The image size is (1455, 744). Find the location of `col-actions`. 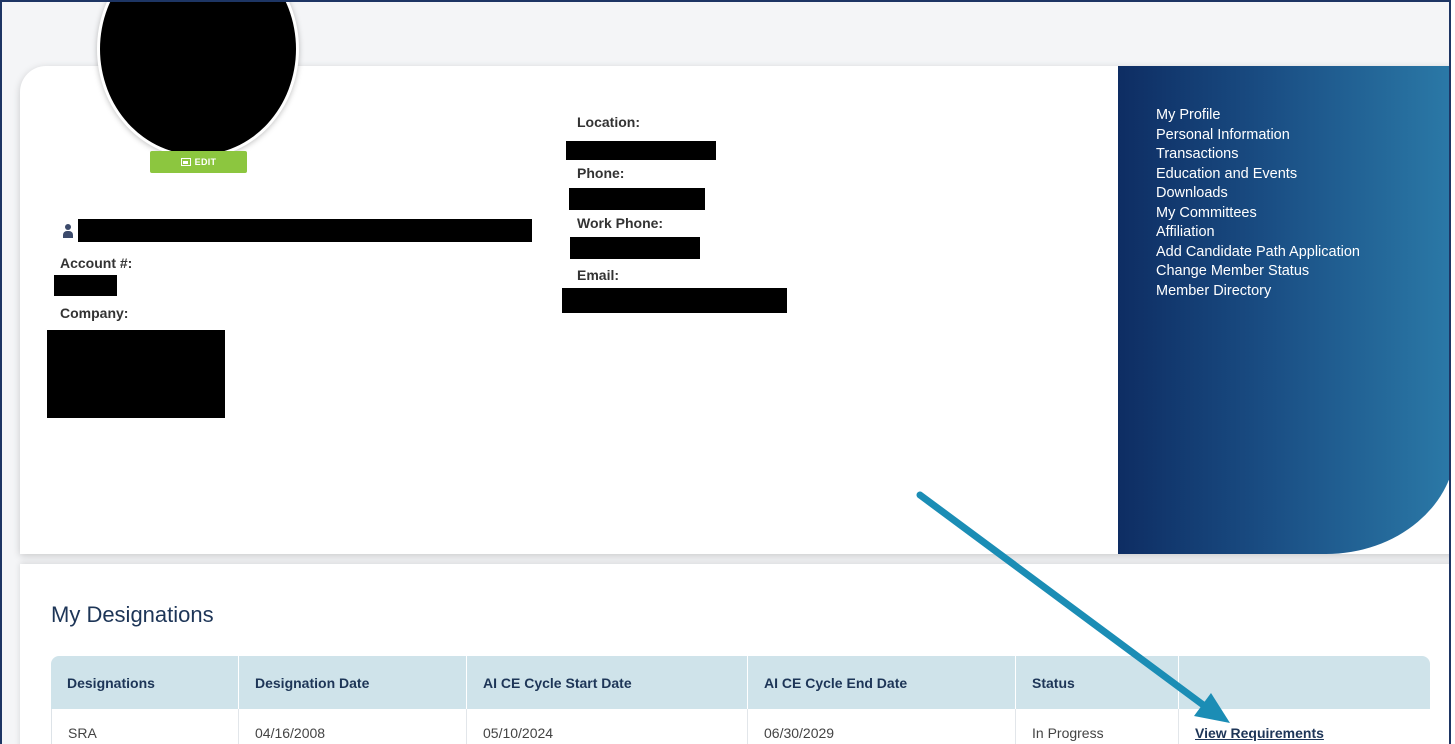

col-actions is located at coordinates (1304, 682).